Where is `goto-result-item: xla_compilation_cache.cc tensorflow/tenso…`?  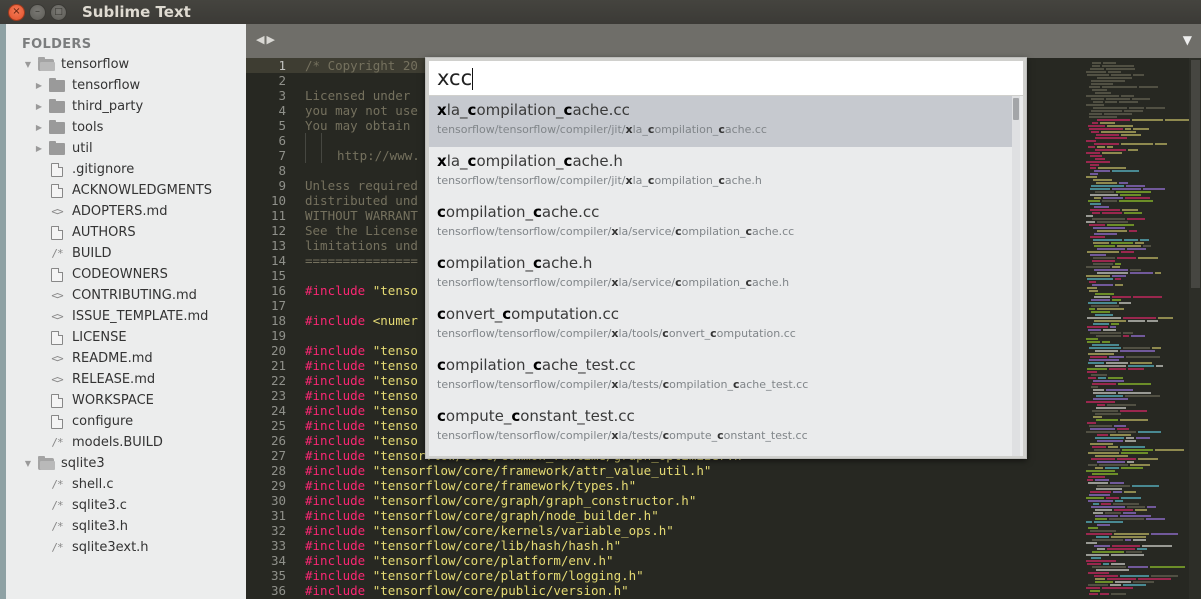
goto-result-item: xla_compilation_cache.cc tensorflow/tenso… is located at coordinates (720, 121).